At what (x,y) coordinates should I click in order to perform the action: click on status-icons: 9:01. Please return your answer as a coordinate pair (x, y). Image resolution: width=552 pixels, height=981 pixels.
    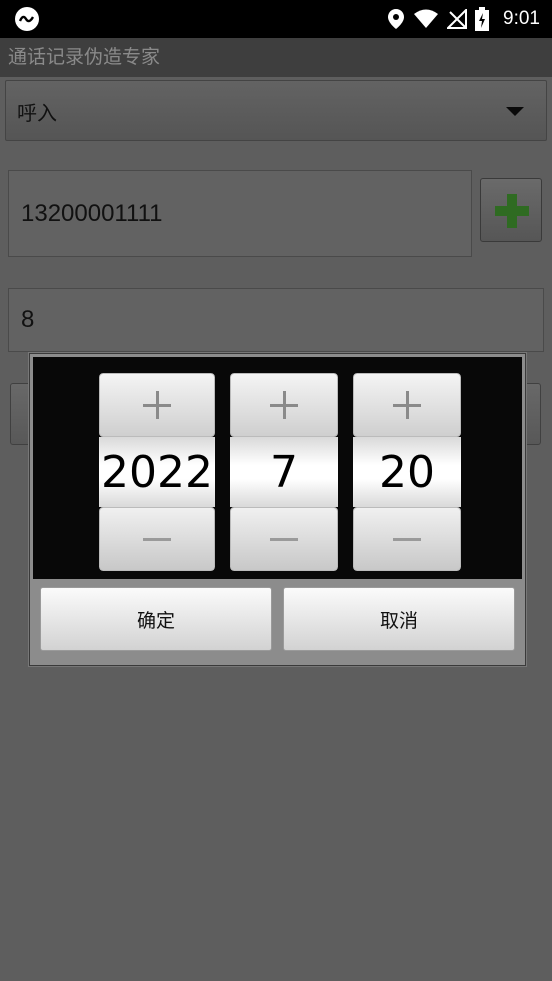
    Looking at the image, I should click on (463, 19).